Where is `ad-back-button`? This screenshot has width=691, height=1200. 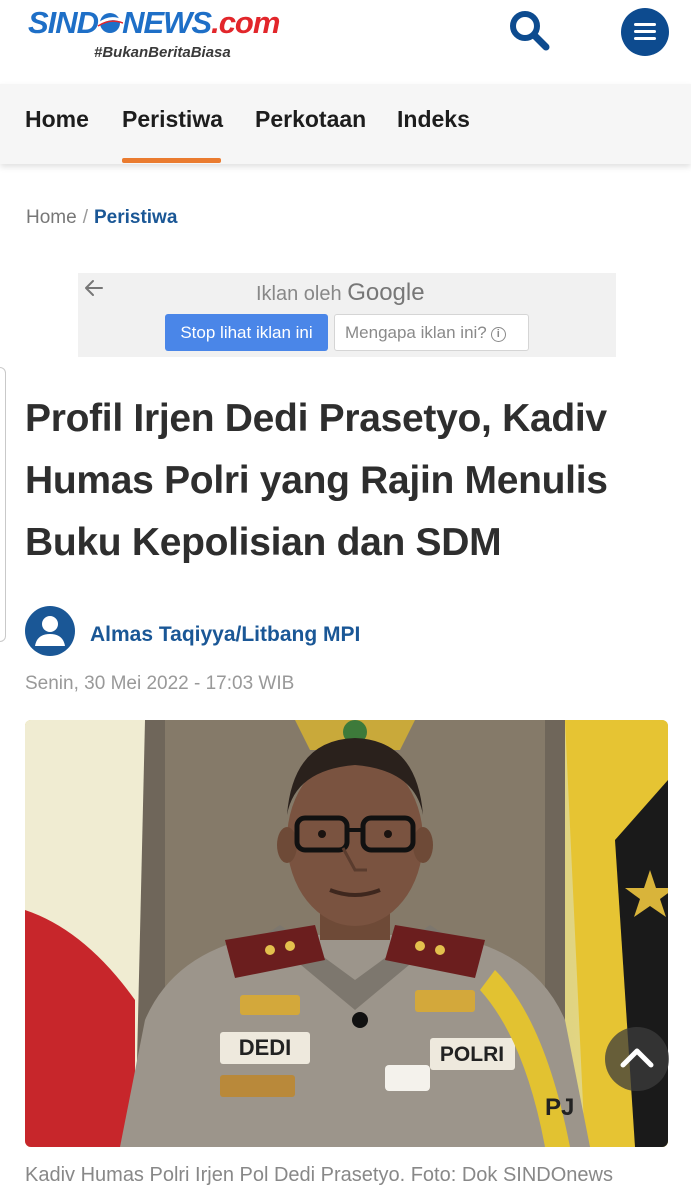
ad-back-button is located at coordinates (94, 288).